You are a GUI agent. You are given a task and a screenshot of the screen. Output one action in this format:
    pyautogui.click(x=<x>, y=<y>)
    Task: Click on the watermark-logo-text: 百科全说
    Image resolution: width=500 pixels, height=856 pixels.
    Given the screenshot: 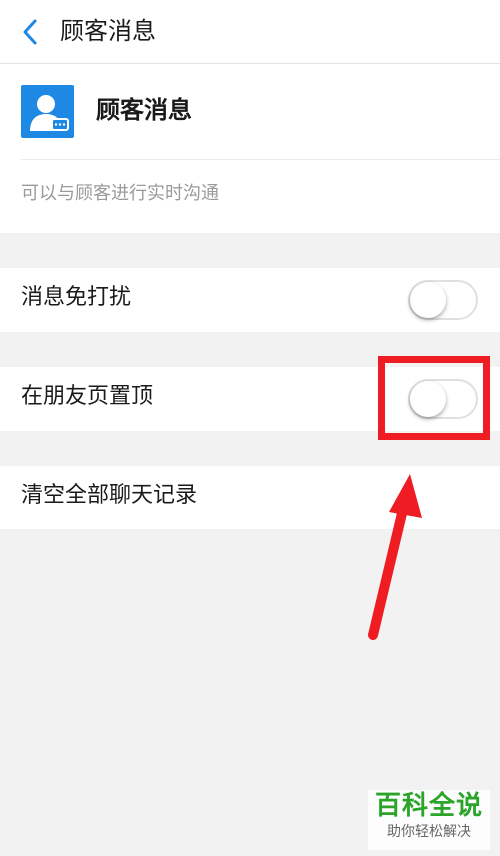 What is the action you would take?
    pyautogui.click(x=428, y=806)
    